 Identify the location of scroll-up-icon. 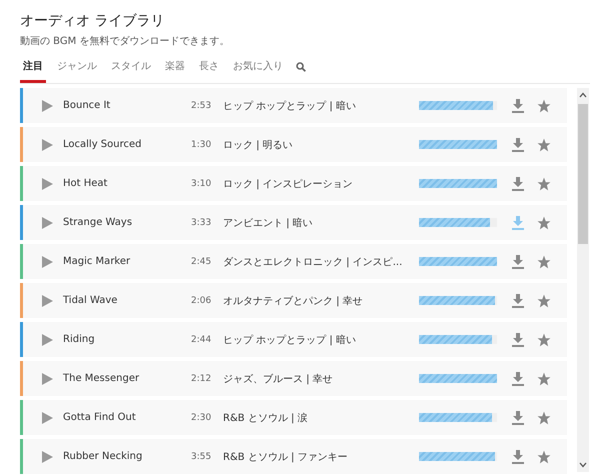
(583, 95).